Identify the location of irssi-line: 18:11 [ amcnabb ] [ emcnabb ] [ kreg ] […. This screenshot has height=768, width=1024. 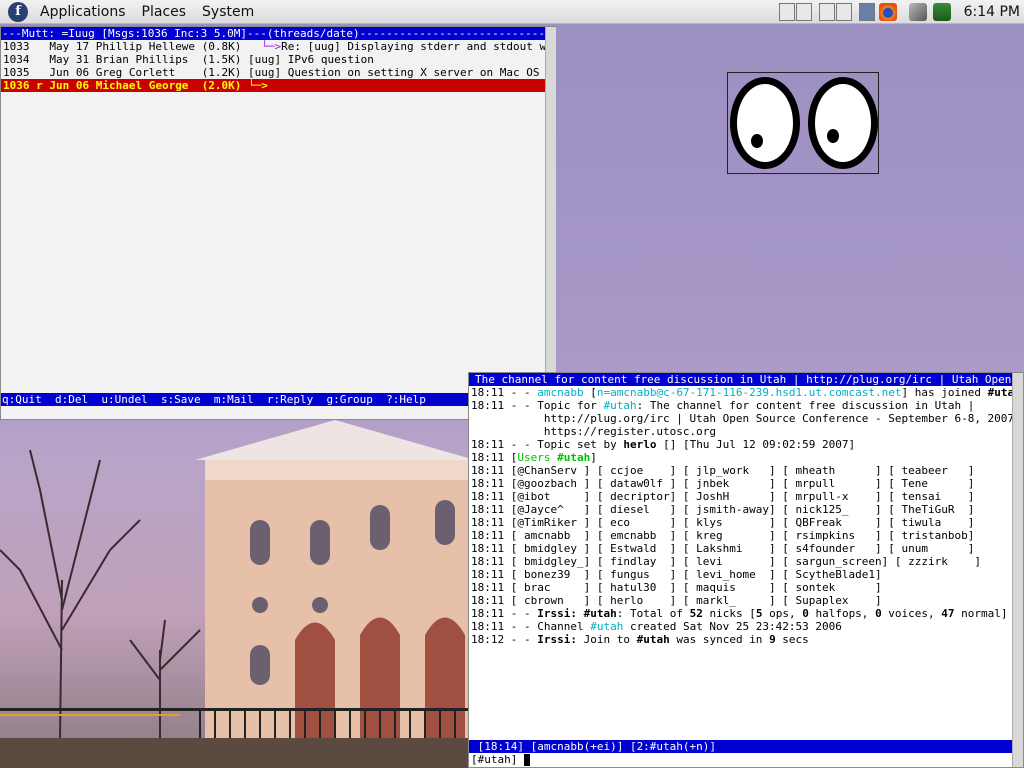
(746, 535).